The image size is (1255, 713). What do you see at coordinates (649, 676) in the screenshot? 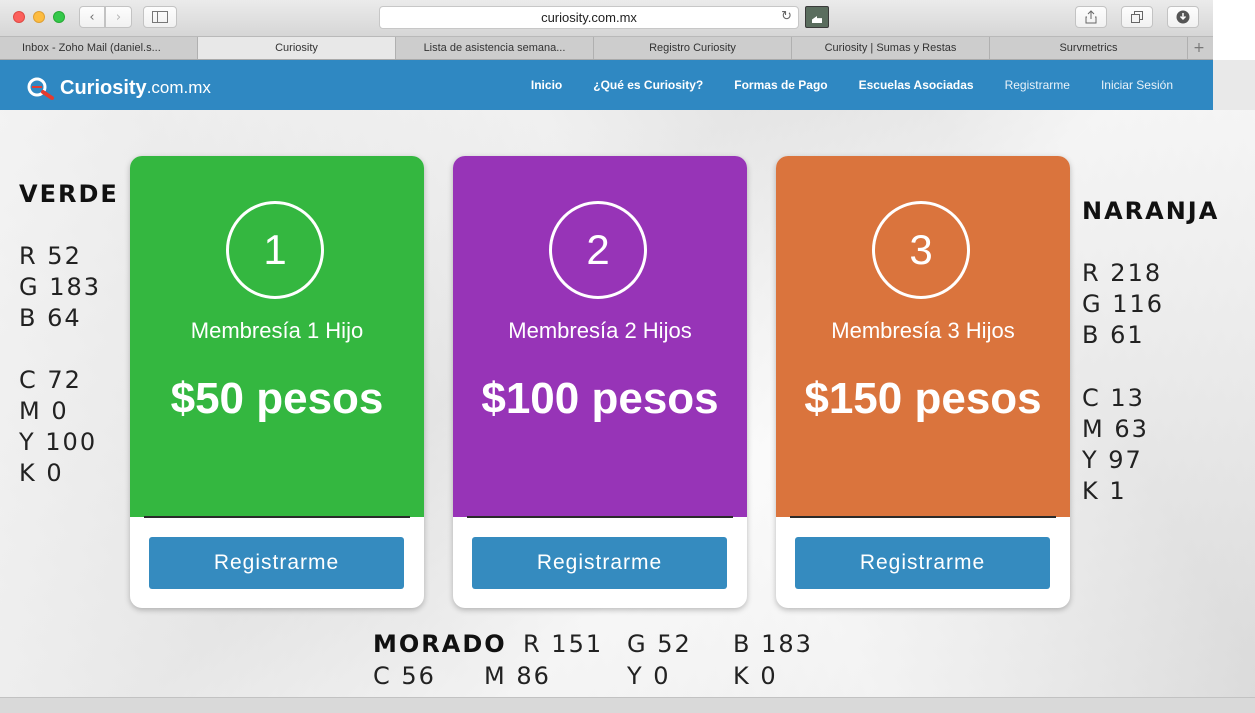
I see `morado-y: Y 0` at bounding box center [649, 676].